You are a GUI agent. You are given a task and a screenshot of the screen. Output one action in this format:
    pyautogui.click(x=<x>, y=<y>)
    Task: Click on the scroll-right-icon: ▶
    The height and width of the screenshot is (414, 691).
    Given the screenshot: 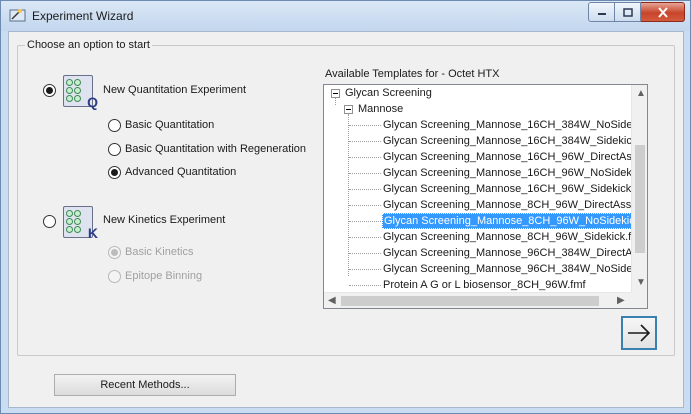 What is the action you would take?
    pyautogui.click(x=621, y=301)
    